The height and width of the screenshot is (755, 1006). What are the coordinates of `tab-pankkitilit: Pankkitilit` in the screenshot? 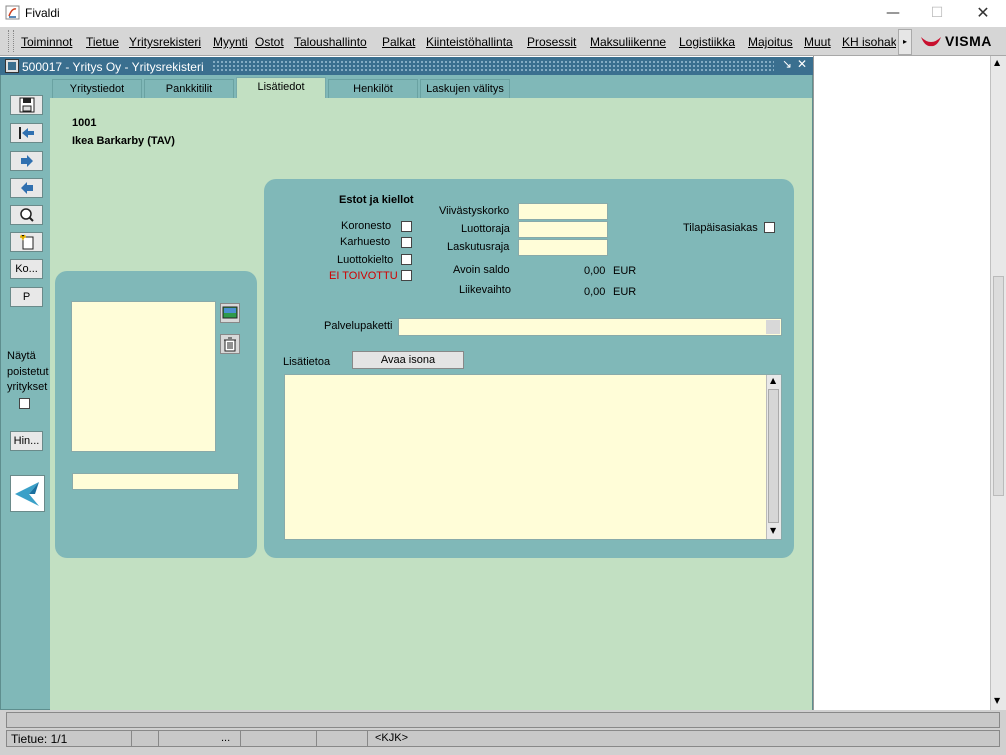 It's located at (189, 88).